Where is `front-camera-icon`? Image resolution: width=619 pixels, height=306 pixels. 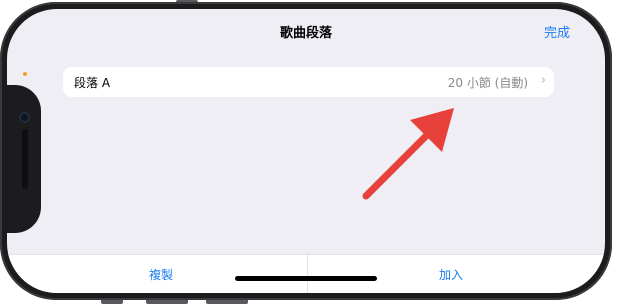
front-camera-icon is located at coordinates (24, 117).